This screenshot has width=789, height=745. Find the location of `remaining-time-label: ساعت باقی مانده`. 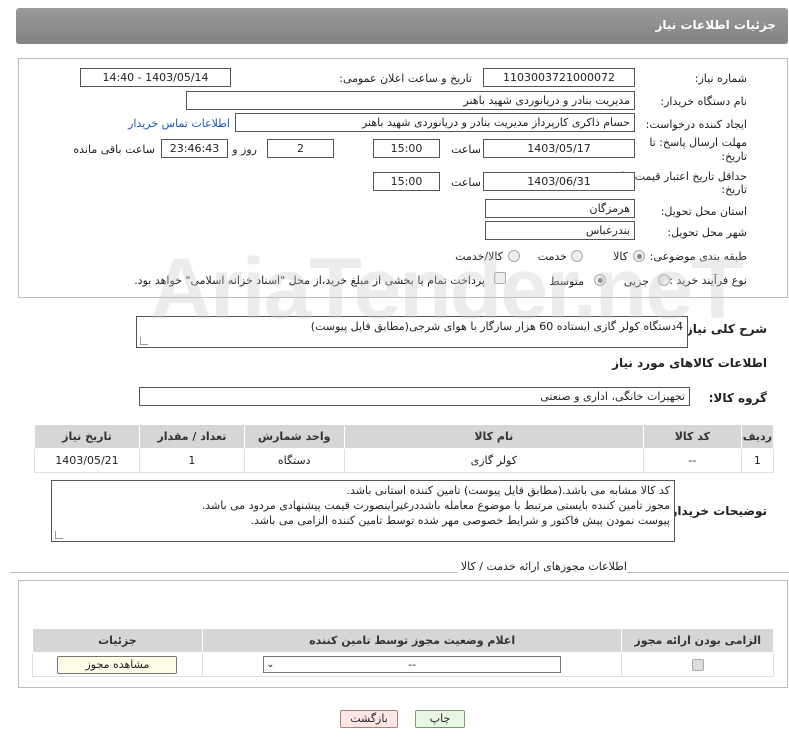

remaining-time-label: ساعت باقی مانده is located at coordinates (114, 149).